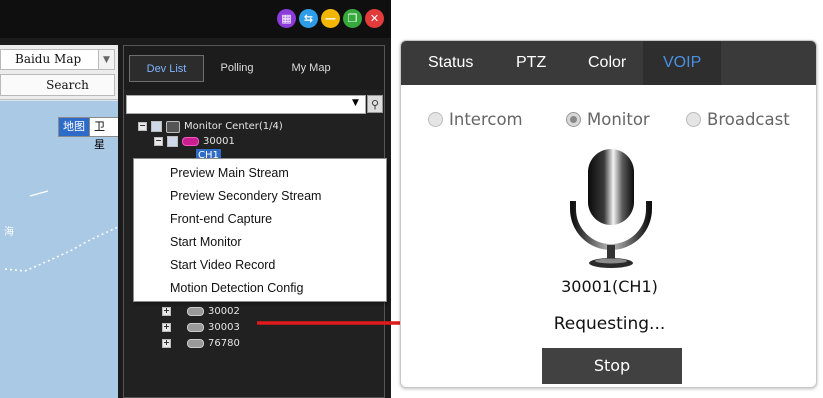 This screenshot has height=398, width=823. Describe the element at coordinates (224, 343) in the screenshot. I see `device-label: 76780` at that location.